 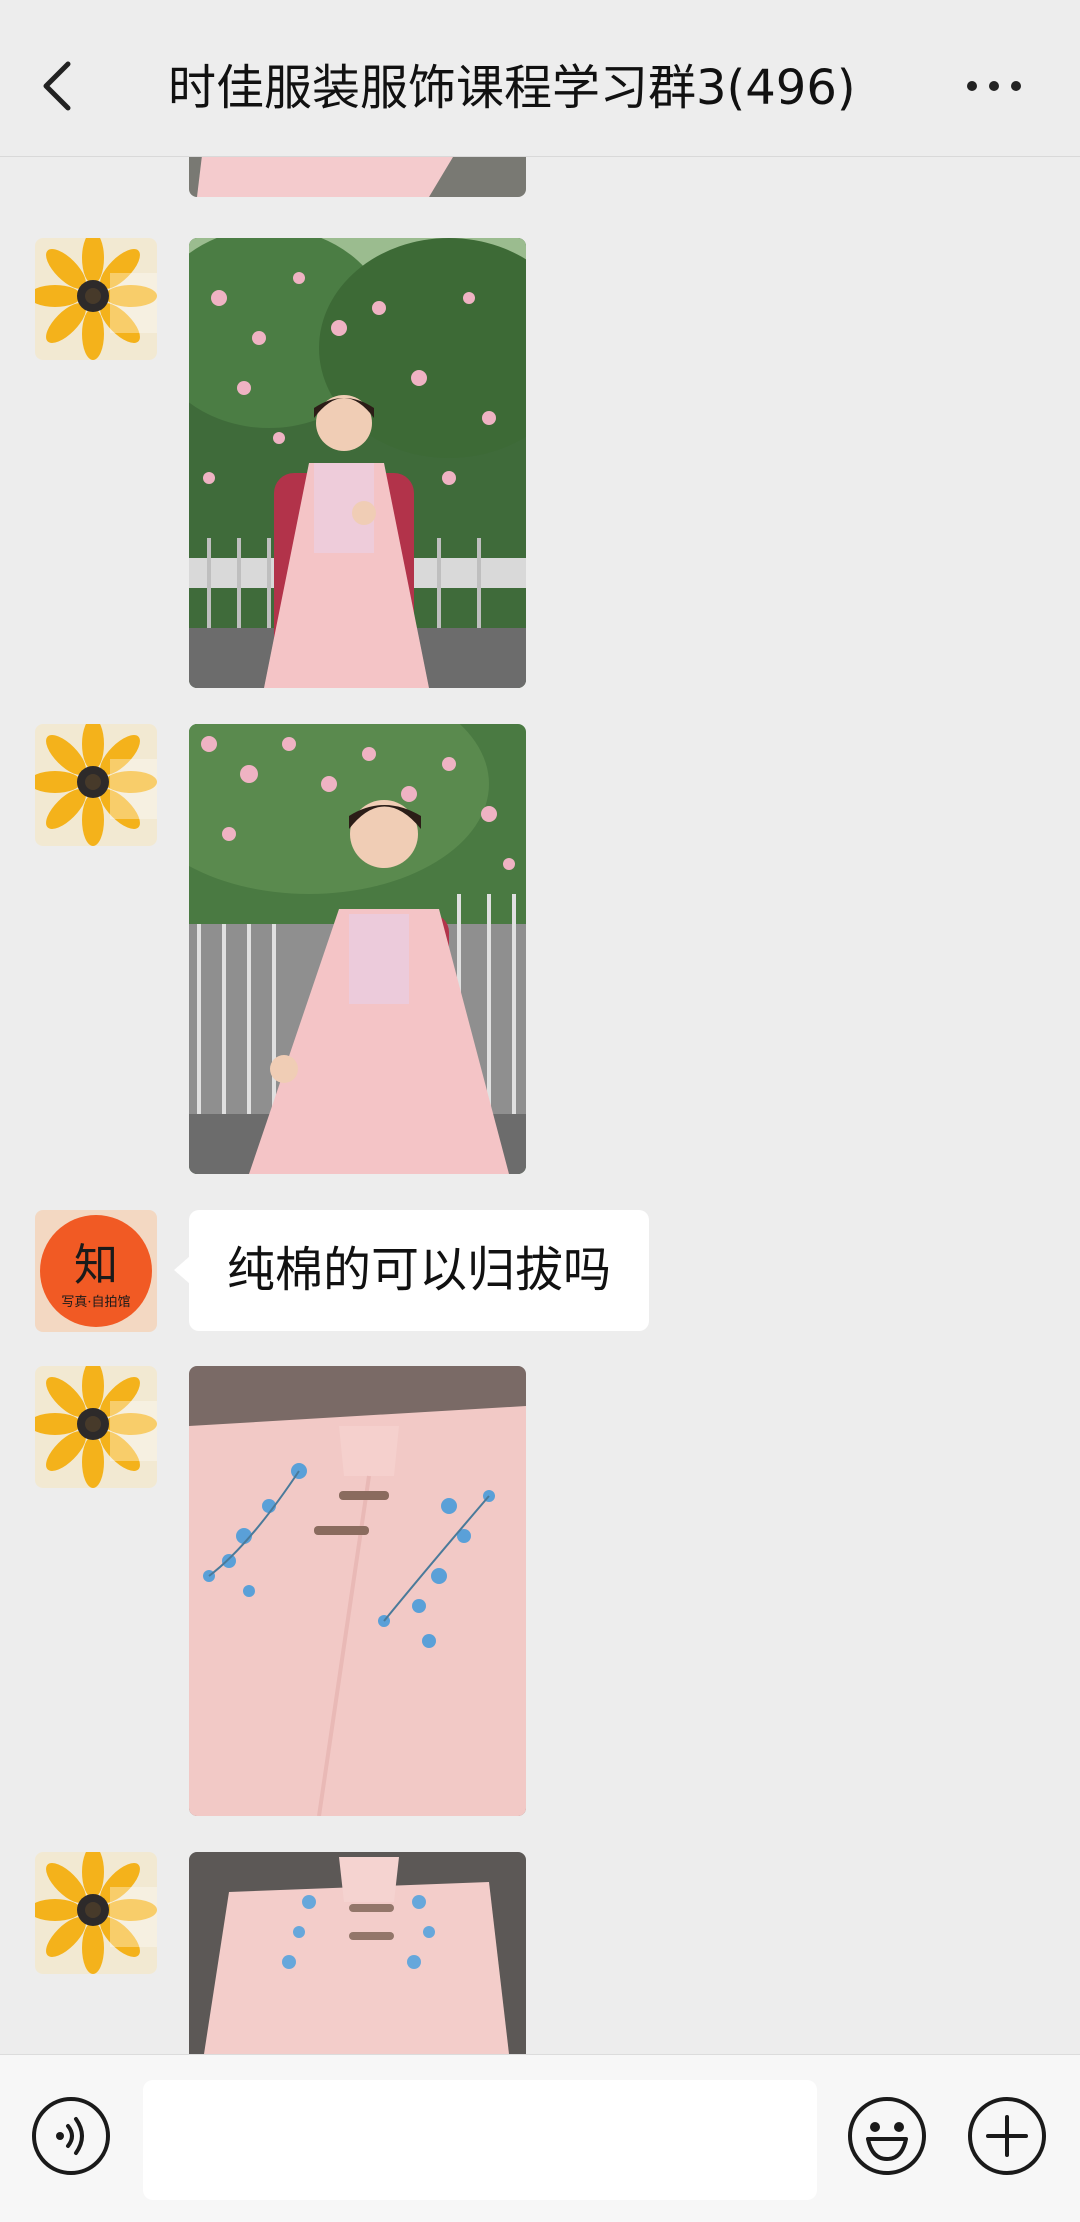 I want to click on sender-avatar: 知 写真·自拍馆, so click(x=96, y=1271).